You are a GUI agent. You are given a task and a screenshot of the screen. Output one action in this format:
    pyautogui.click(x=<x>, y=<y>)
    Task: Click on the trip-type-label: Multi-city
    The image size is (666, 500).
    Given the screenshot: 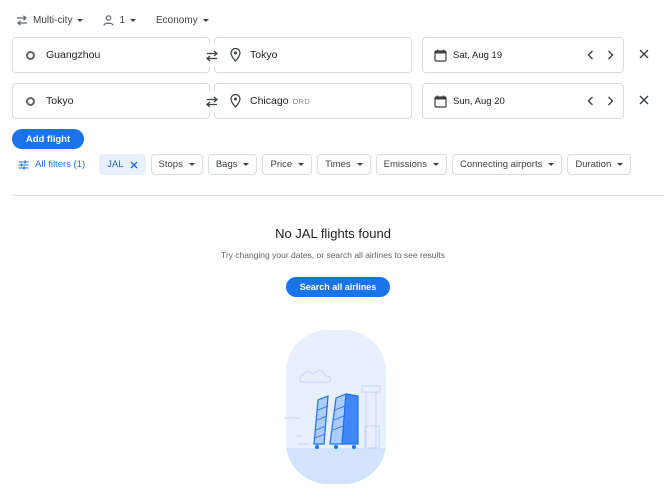 What is the action you would take?
    pyautogui.click(x=53, y=20)
    